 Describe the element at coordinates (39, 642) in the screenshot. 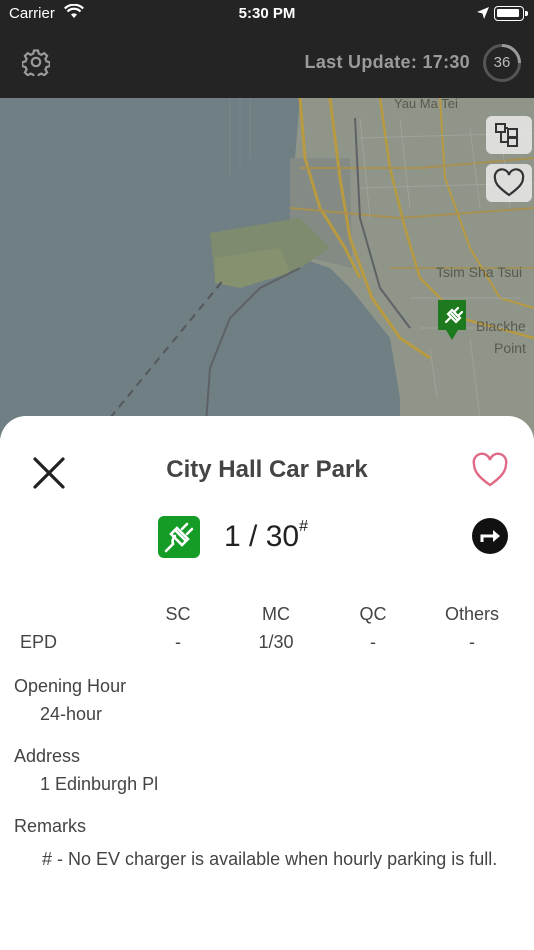

I see `table-row-label: EPD` at that location.